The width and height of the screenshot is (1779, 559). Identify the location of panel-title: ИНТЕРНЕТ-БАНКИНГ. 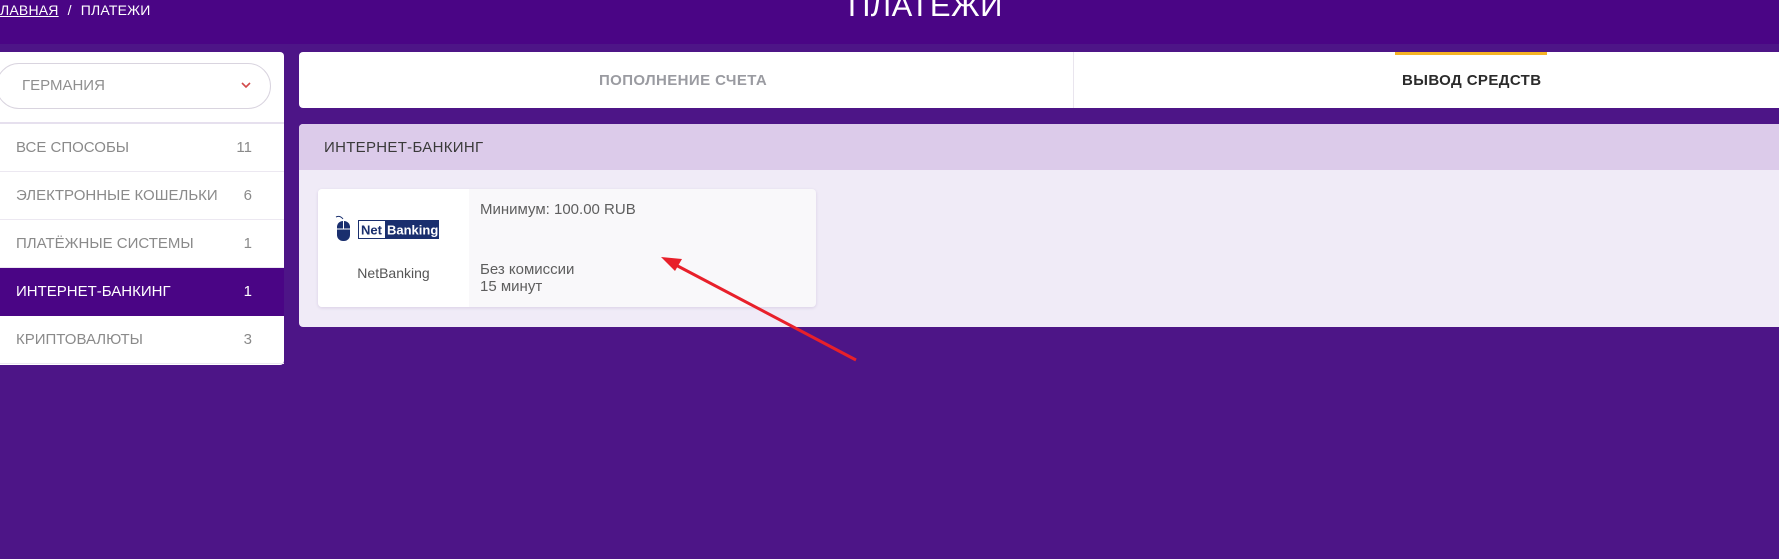
(404, 147).